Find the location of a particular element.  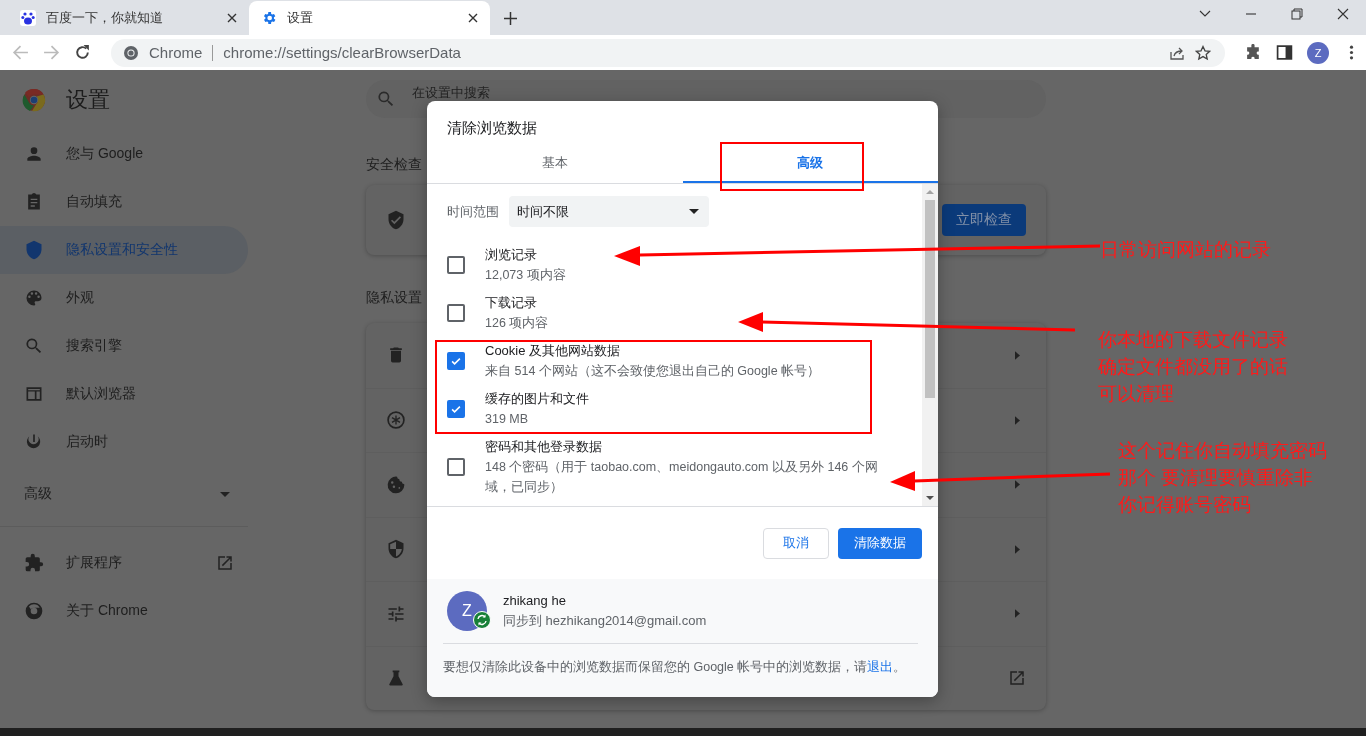

flask-icon is located at coordinates (396, 678).